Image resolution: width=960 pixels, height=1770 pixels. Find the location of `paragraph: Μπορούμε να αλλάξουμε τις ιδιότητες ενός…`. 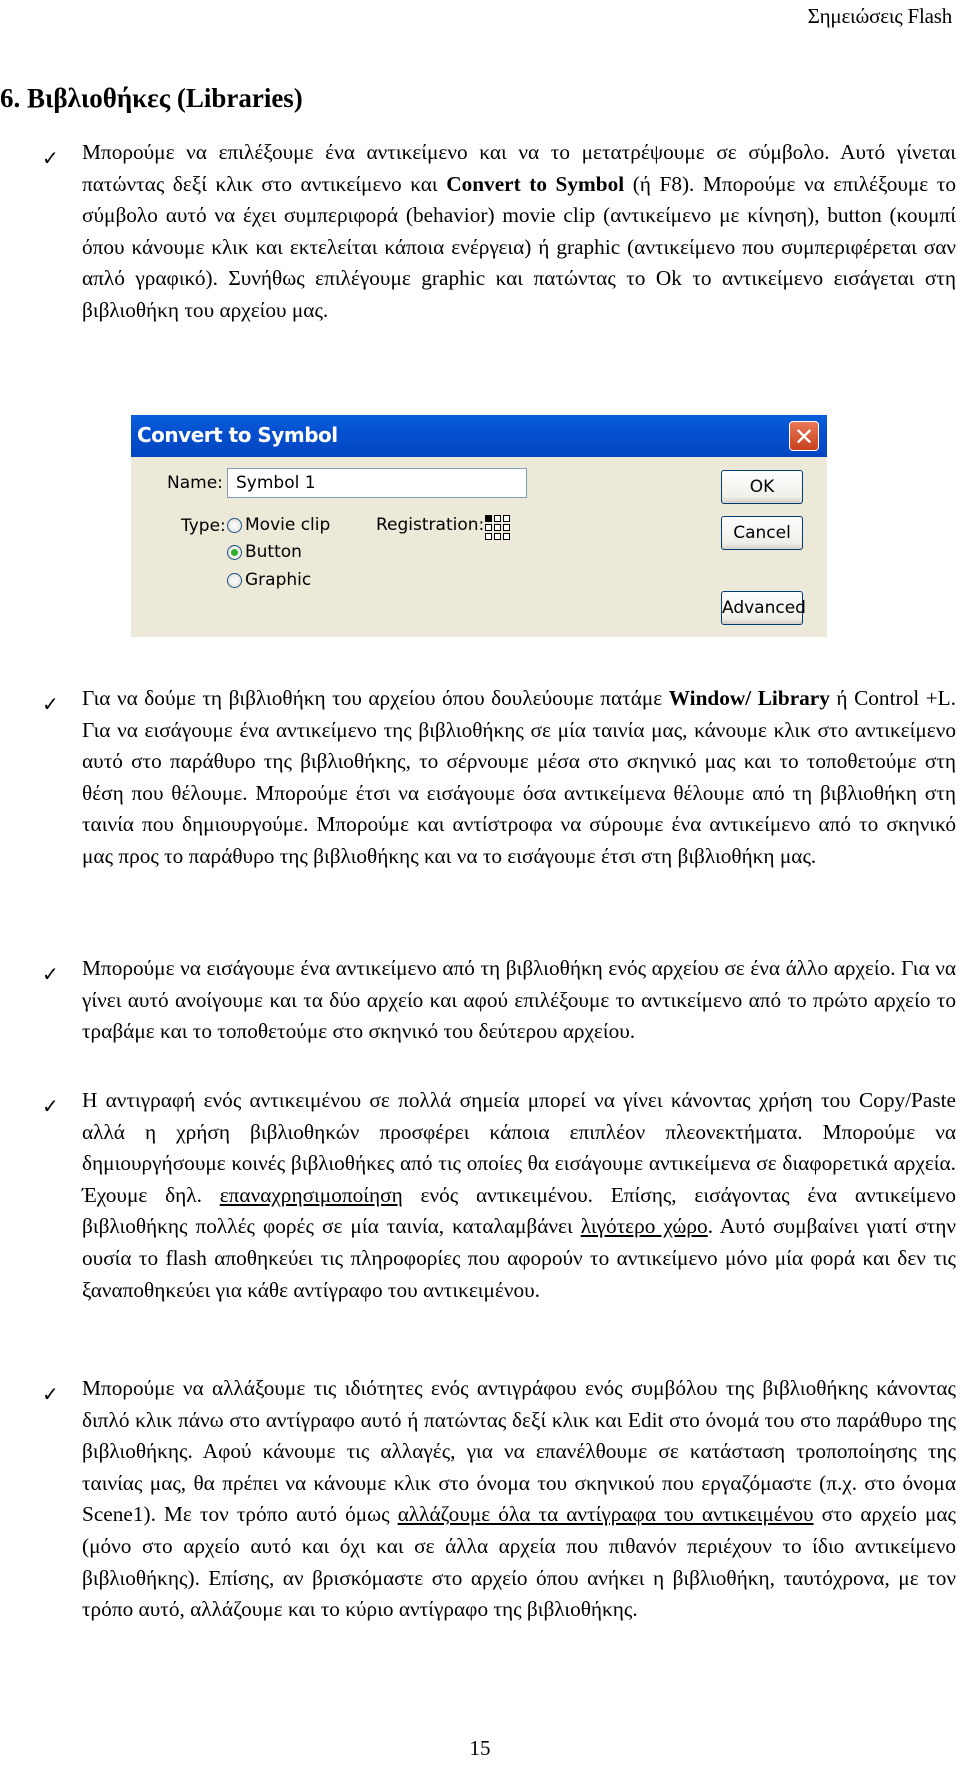

paragraph: Μπορούμε να αλλάξουμε τις ιδιότητες ενός… is located at coordinates (519, 1499).